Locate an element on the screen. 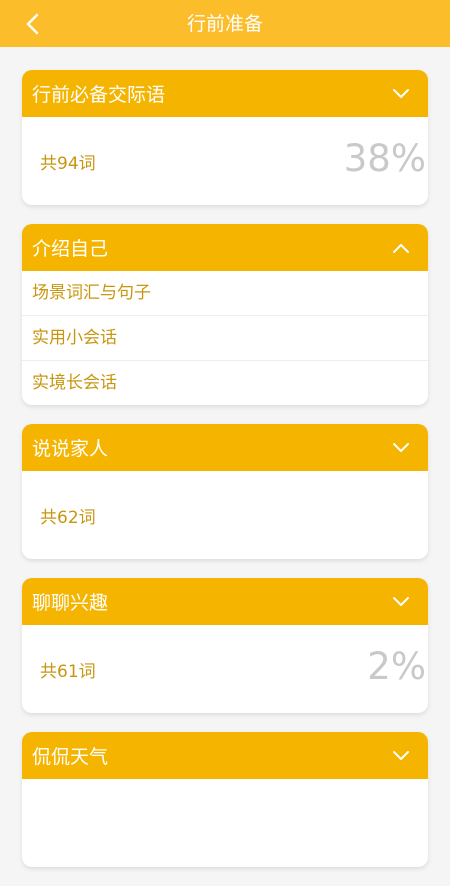  category-card: 聊聊兴趣 共61词 2% is located at coordinates (225, 645).